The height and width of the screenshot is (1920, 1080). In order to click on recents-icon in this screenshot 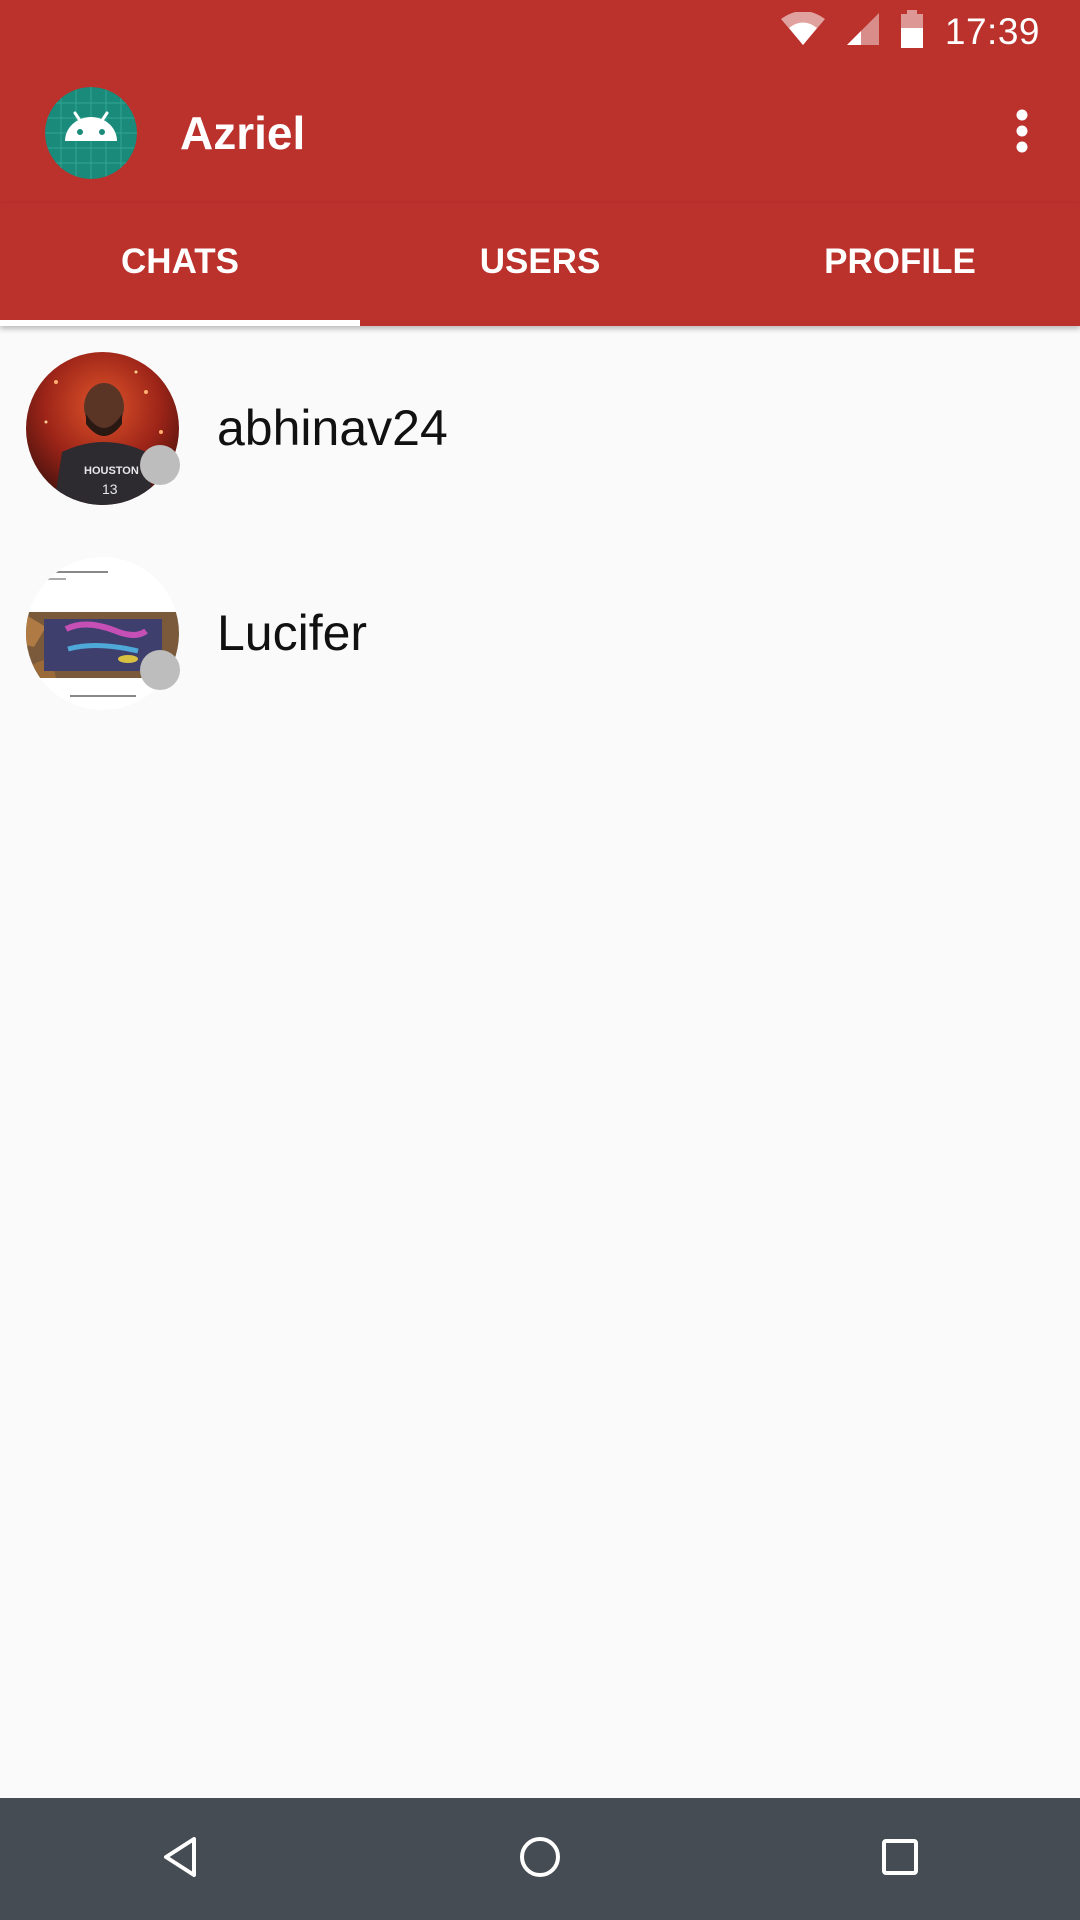, I will do `click(900, 1859)`.